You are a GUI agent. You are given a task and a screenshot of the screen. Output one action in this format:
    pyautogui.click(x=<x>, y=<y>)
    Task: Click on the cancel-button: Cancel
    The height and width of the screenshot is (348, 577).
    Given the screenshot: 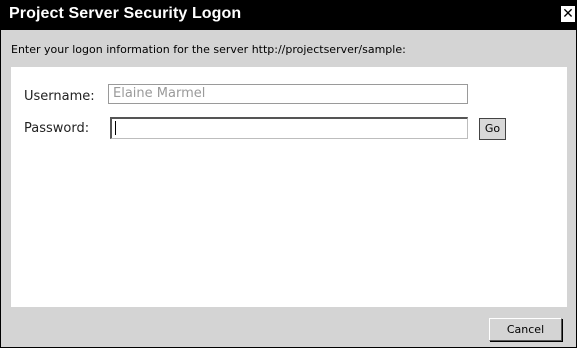 What is the action you would take?
    pyautogui.click(x=525, y=329)
    